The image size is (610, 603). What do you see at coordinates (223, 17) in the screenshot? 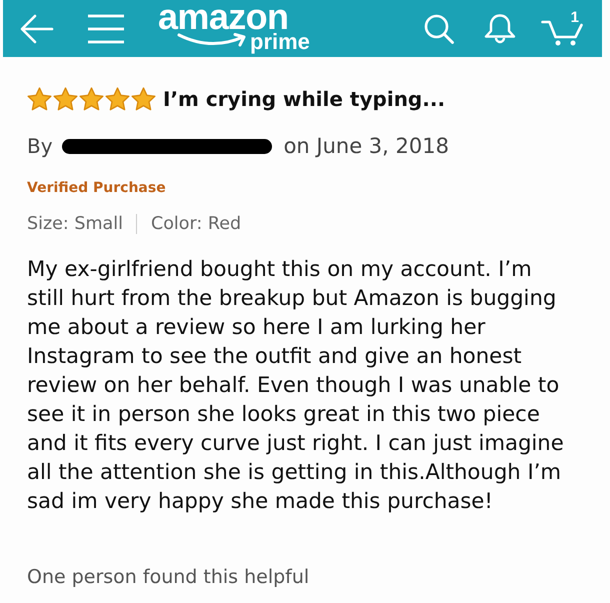
I see `logo-wordmark: amazon` at bounding box center [223, 17].